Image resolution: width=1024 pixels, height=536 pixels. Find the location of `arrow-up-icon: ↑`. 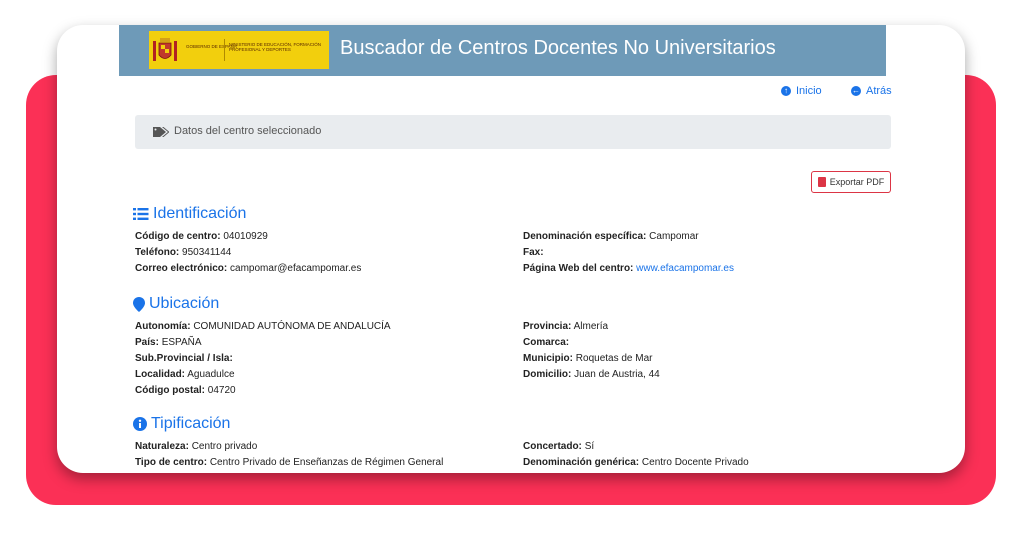

arrow-up-icon: ↑ is located at coordinates (786, 91).